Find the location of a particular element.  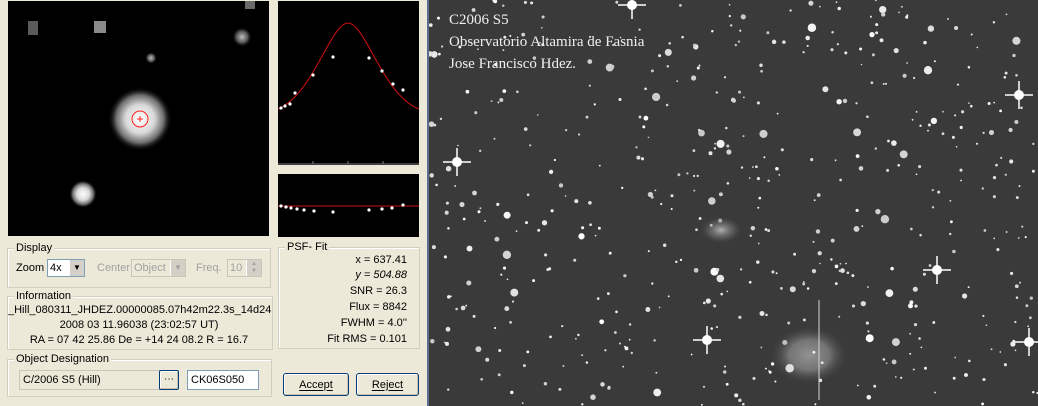

overlay-observer: Jose Francisco Hdez. is located at coordinates (513, 64).